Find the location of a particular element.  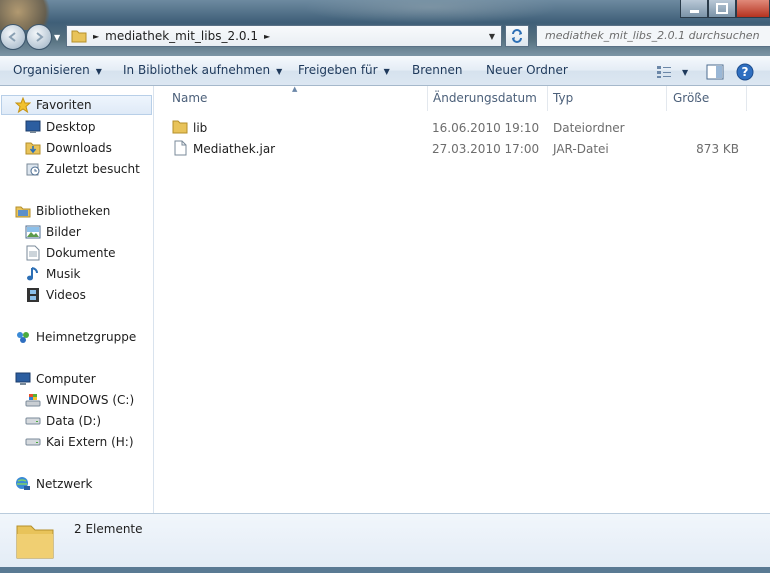

view-dropdown-icon: ▼ is located at coordinates (685, 72).